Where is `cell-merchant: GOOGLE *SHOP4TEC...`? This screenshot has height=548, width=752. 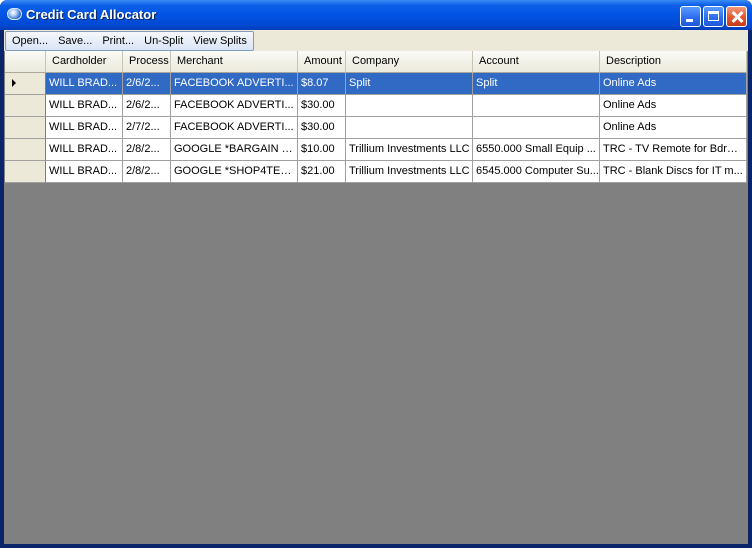
cell-merchant: GOOGLE *SHOP4TEC... is located at coordinates (234, 172).